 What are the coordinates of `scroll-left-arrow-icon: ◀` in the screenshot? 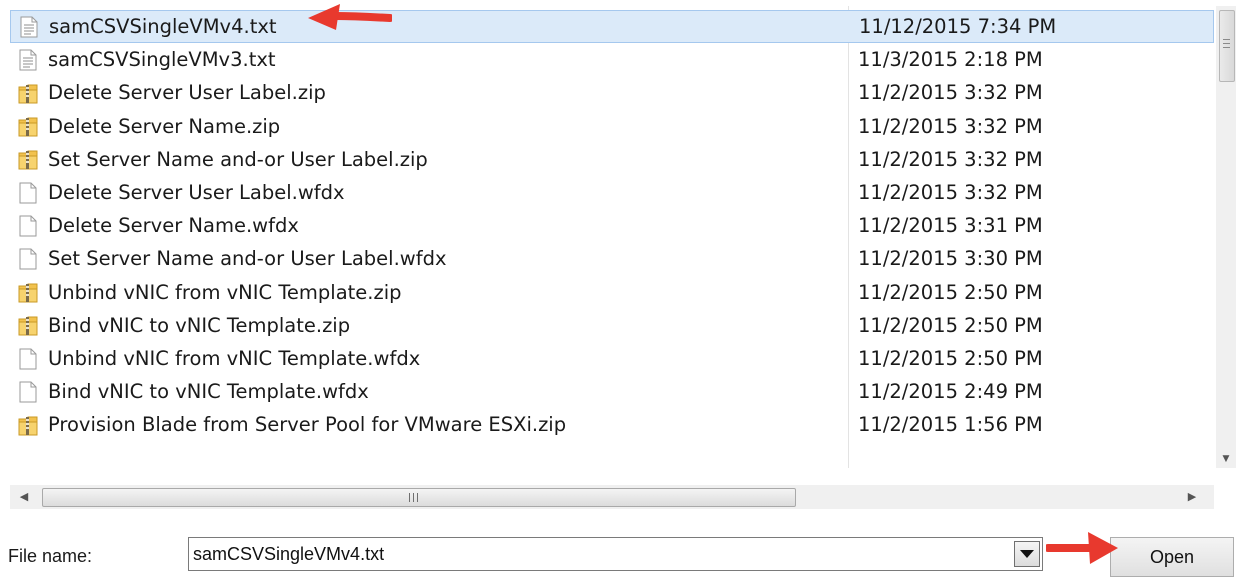 It's located at (24, 497).